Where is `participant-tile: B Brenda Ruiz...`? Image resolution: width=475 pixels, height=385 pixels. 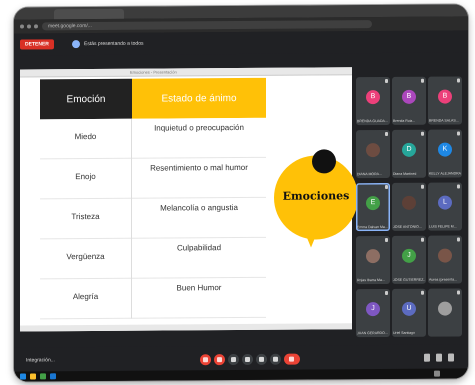
participant-tile: B Brenda Ruiz... is located at coordinates (409, 100).